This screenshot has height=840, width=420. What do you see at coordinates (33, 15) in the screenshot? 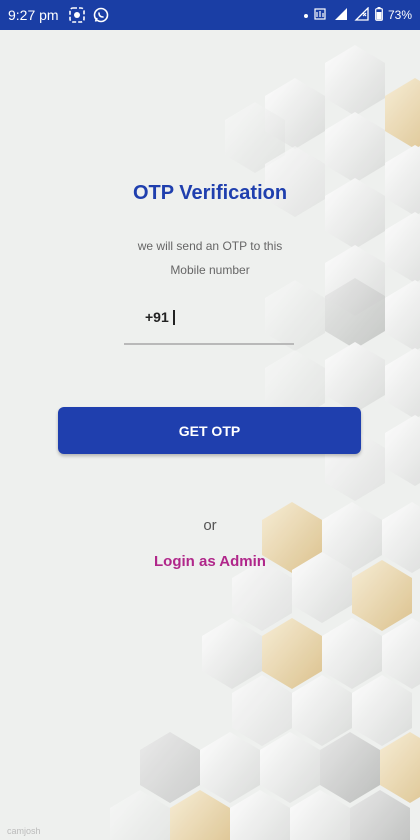
I see `status-time: 9:27 pm` at bounding box center [33, 15].